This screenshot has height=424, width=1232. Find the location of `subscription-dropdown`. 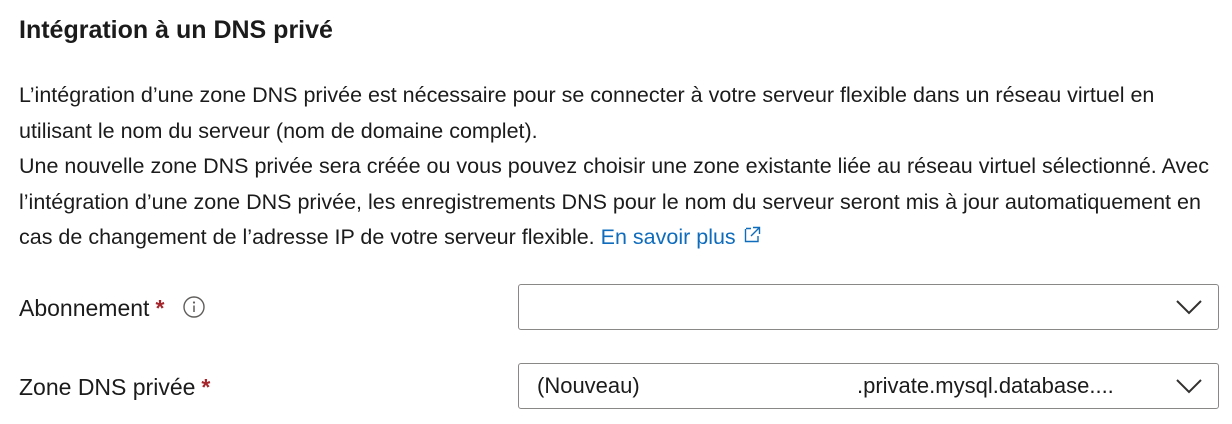

subscription-dropdown is located at coordinates (868, 307).